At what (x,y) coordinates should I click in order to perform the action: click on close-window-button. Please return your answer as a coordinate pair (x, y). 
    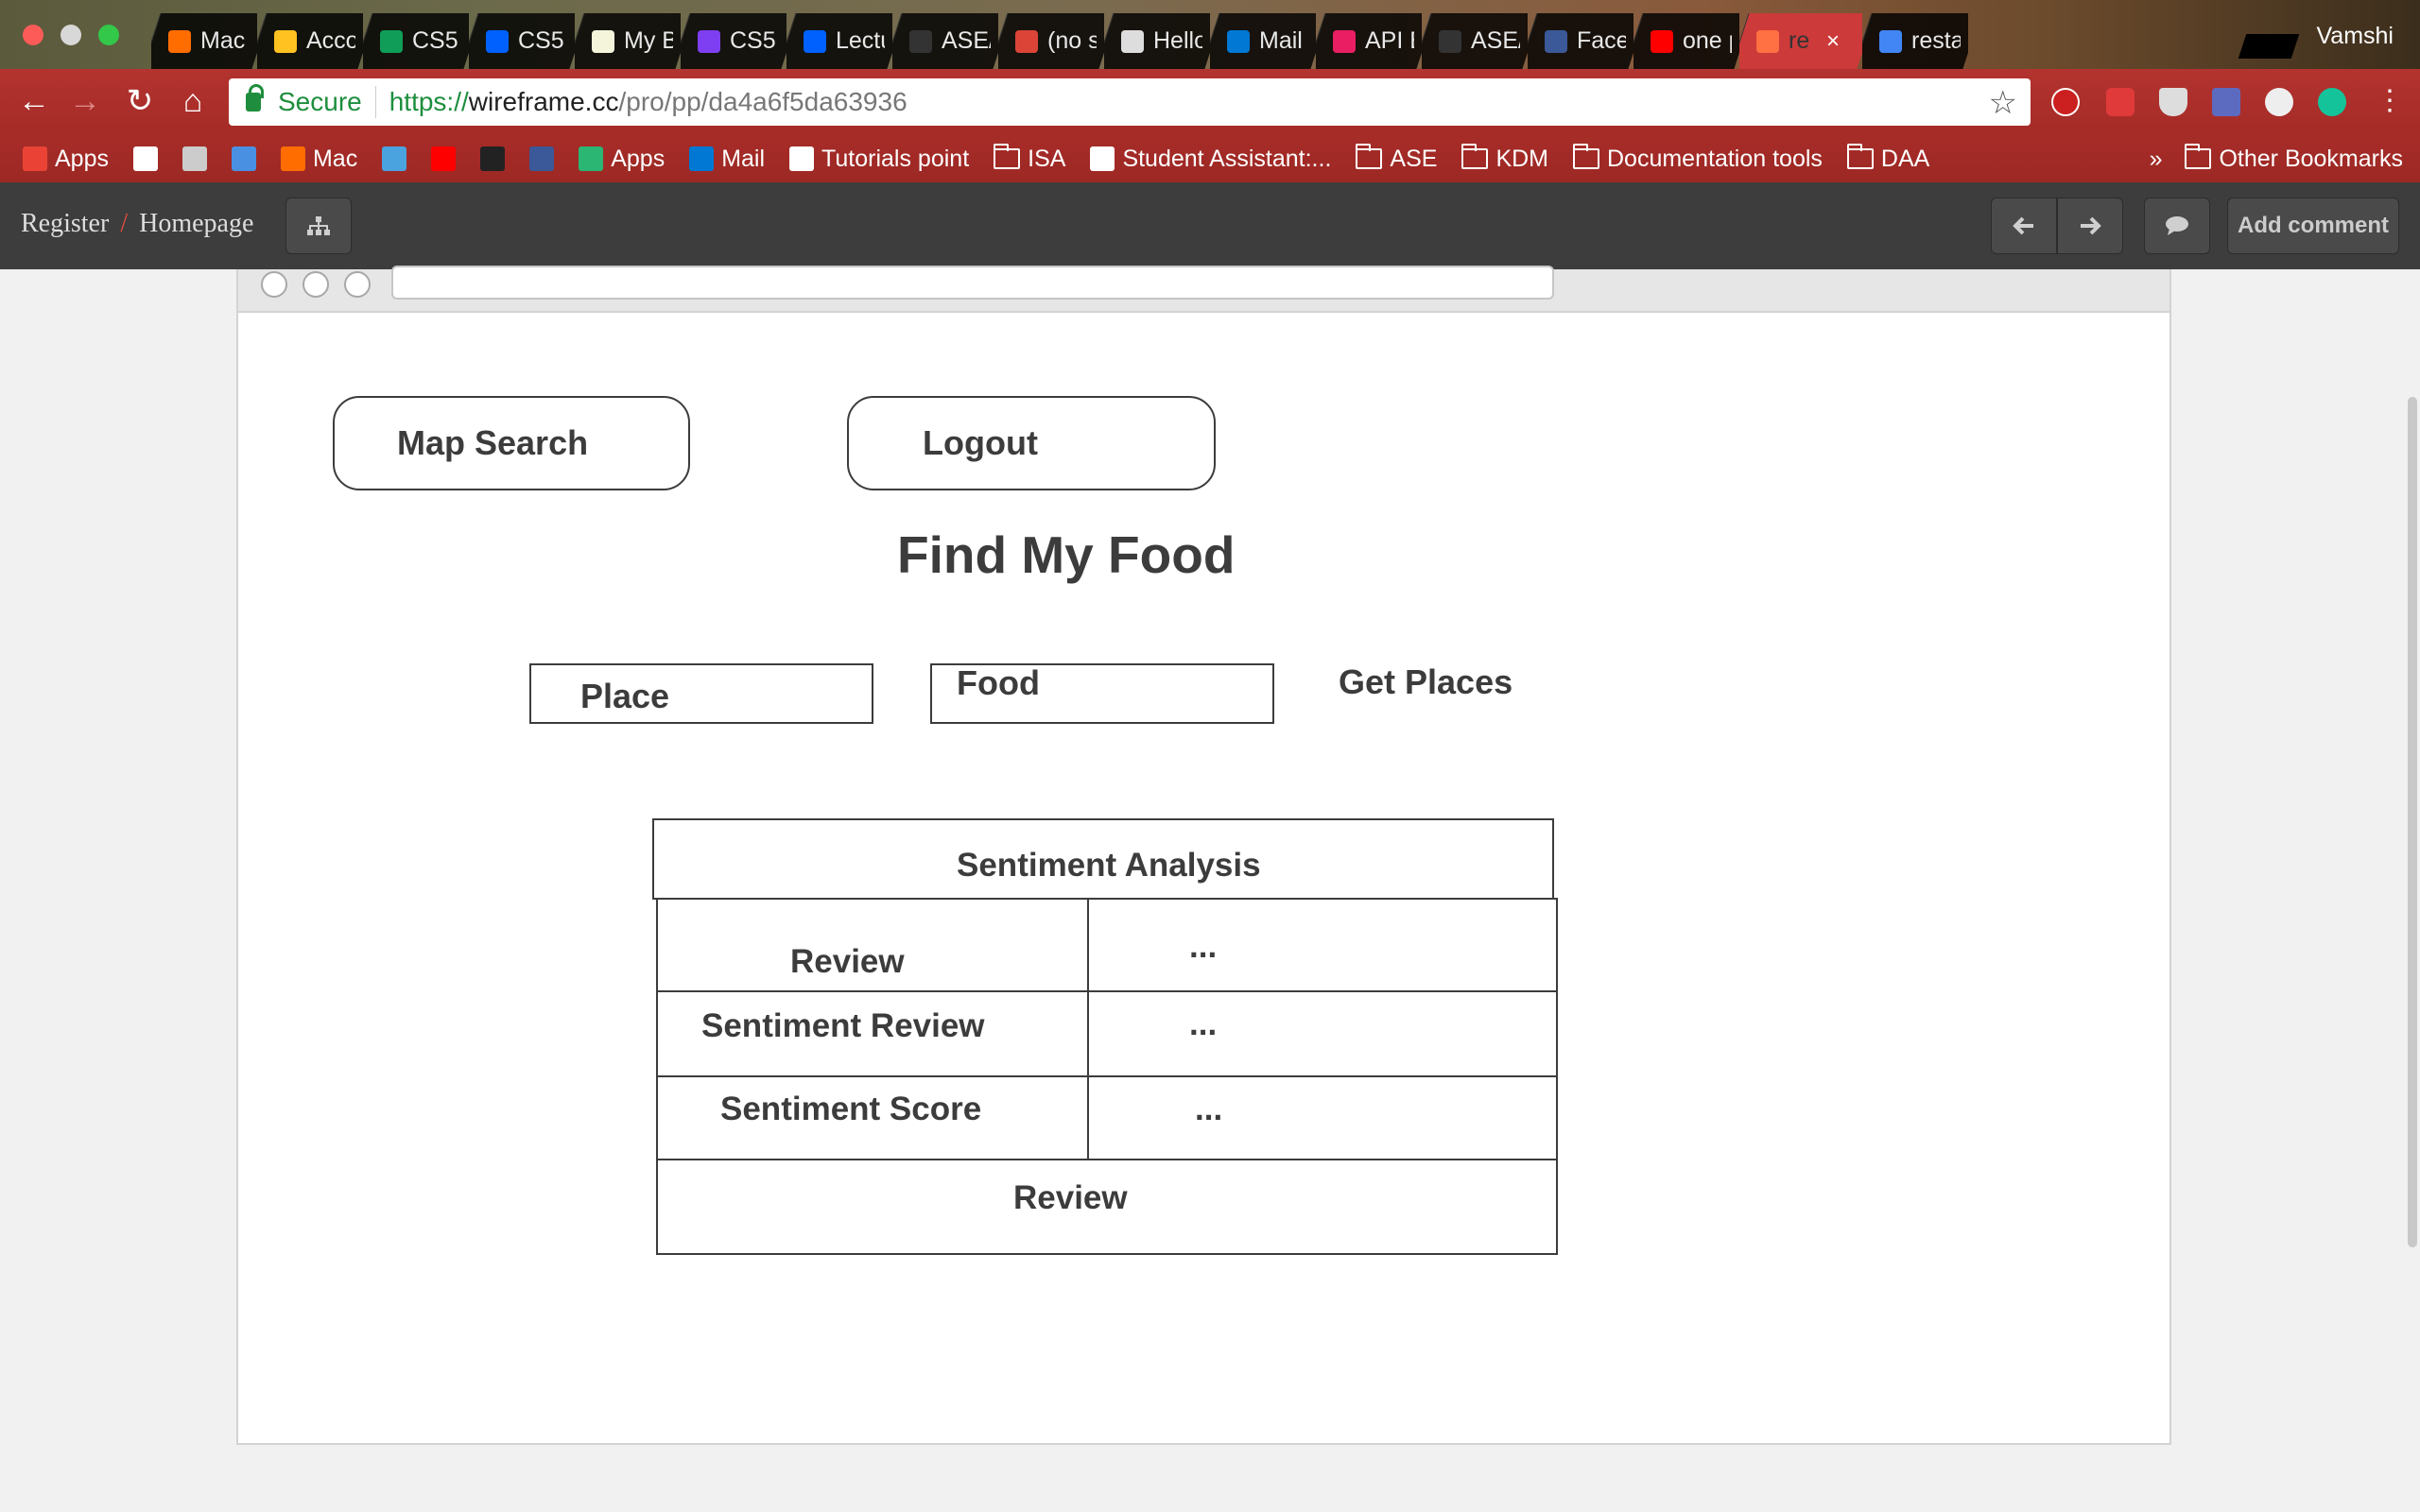
    Looking at the image, I should click on (33, 35).